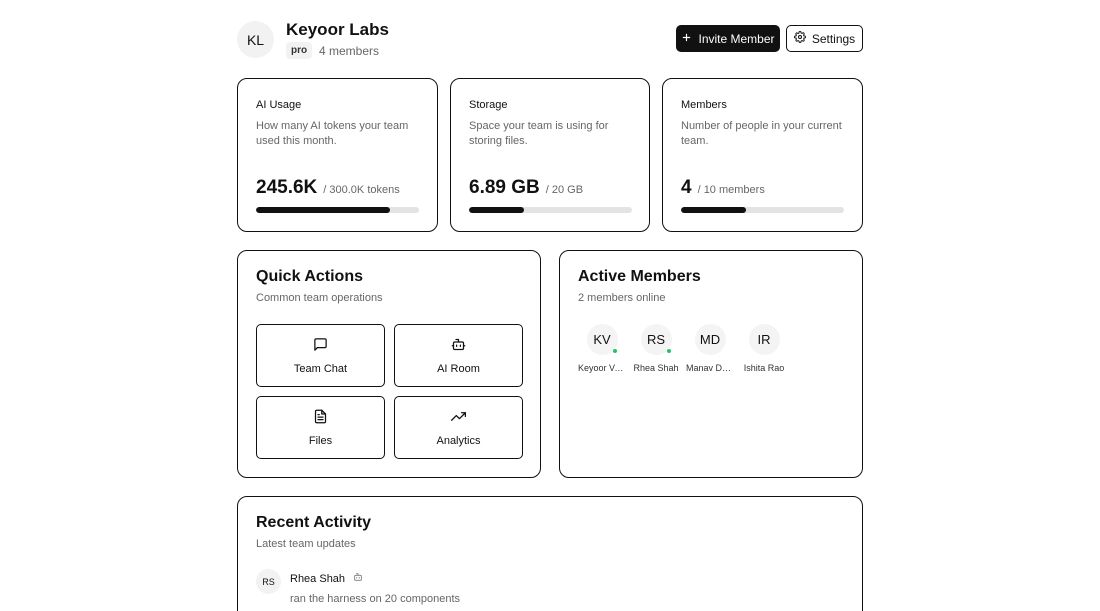  What do you see at coordinates (736, 38) in the screenshot?
I see `invite-member-label: Invite Member` at bounding box center [736, 38].